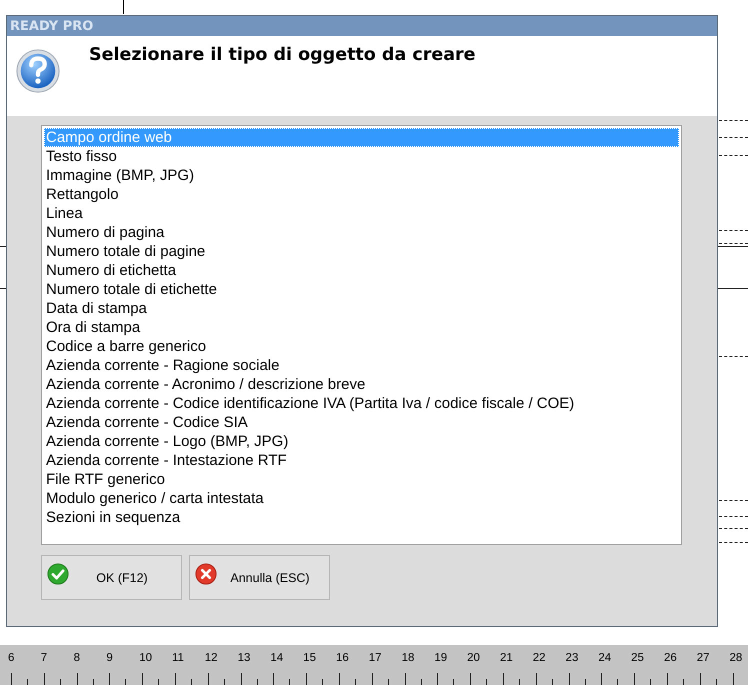  Describe the element at coordinates (375, 658) in the screenshot. I see `ruler-number: 17` at that location.